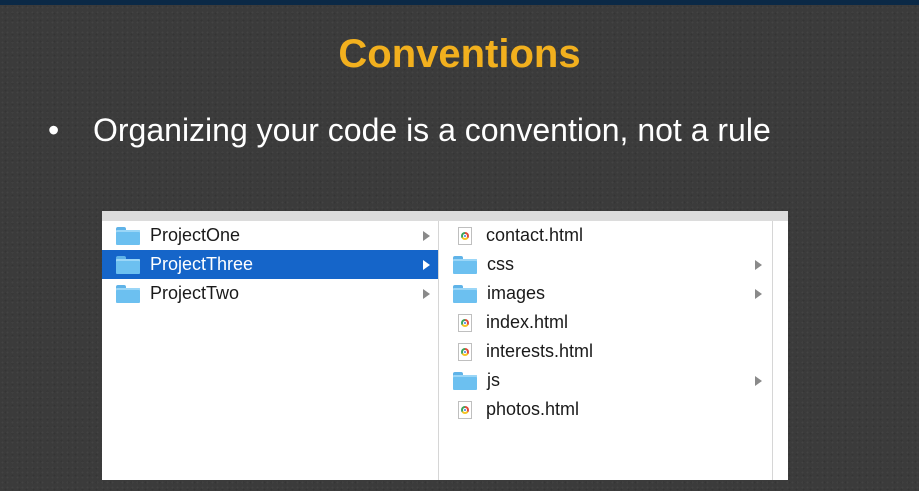  I want to click on file-row-index: index.html, so click(605, 322).